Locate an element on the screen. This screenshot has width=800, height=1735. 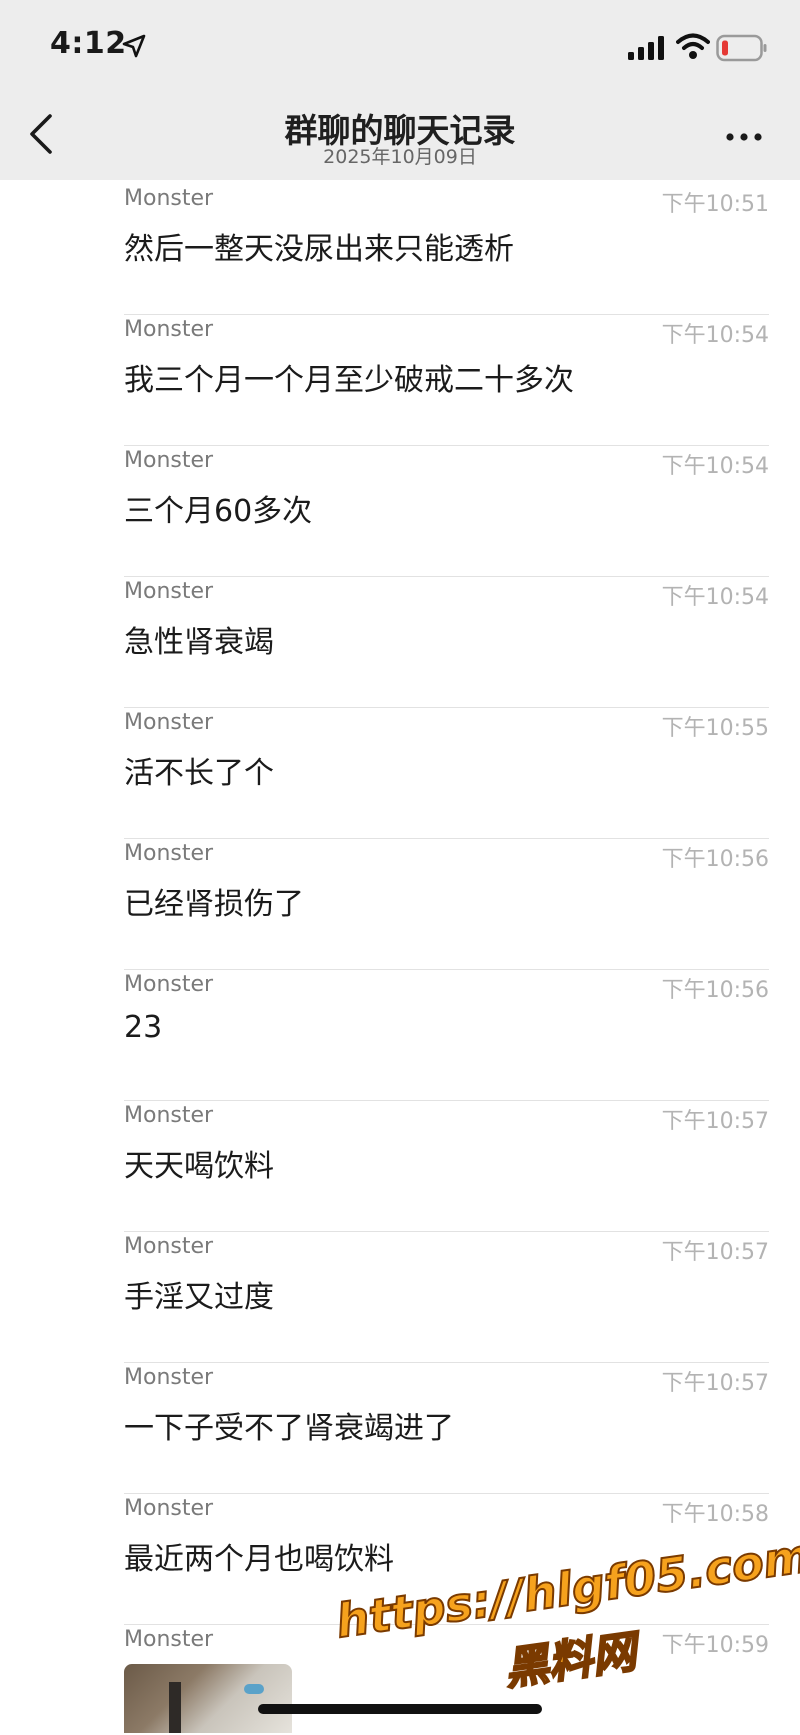
message-time: 下午10:55 is located at coordinates (715, 728).